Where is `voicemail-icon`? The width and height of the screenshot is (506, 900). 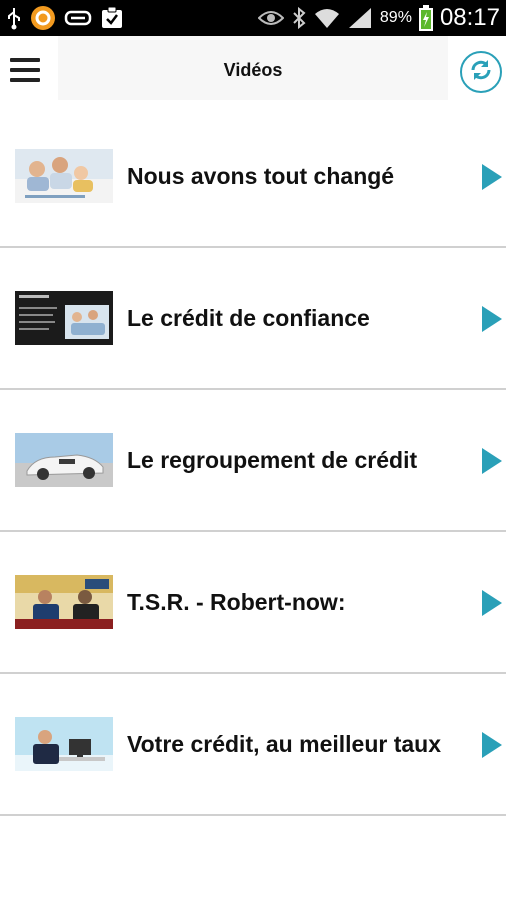 voicemail-icon is located at coordinates (78, 18).